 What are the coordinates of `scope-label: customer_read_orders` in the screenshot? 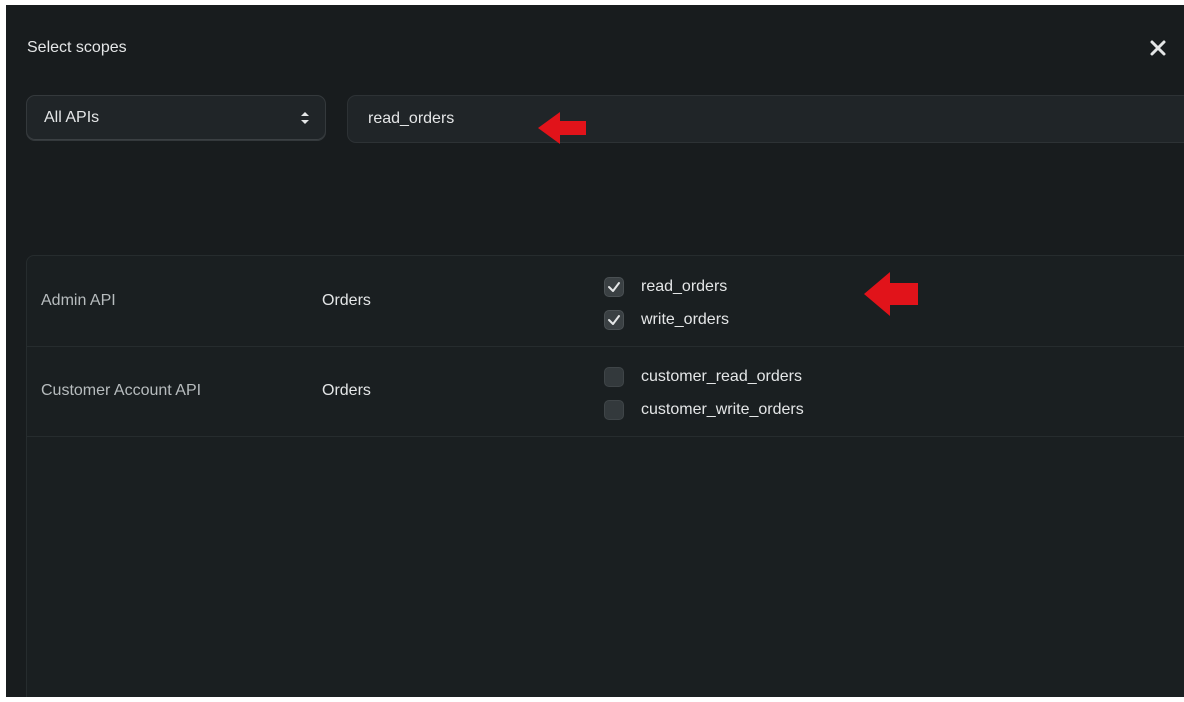 It's located at (721, 376).